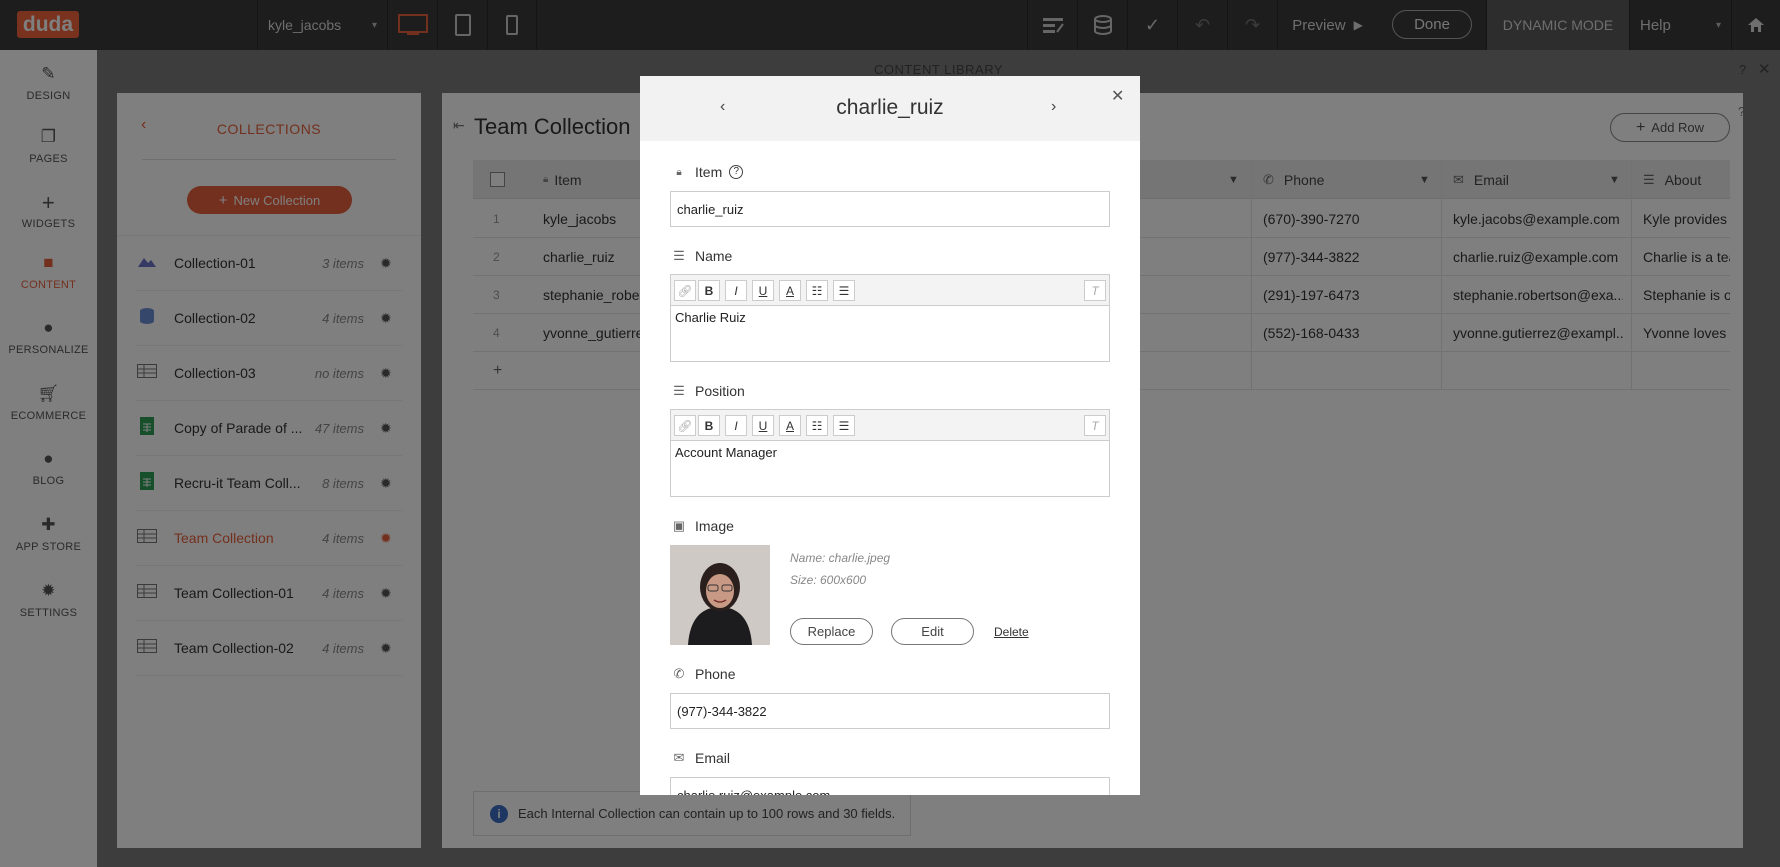 The height and width of the screenshot is (867, 1780). What do you see at coordinates (890, 107) in the screenshot?
I see `modal-title: charlie_ruiz` at bounding box center [890, 107].